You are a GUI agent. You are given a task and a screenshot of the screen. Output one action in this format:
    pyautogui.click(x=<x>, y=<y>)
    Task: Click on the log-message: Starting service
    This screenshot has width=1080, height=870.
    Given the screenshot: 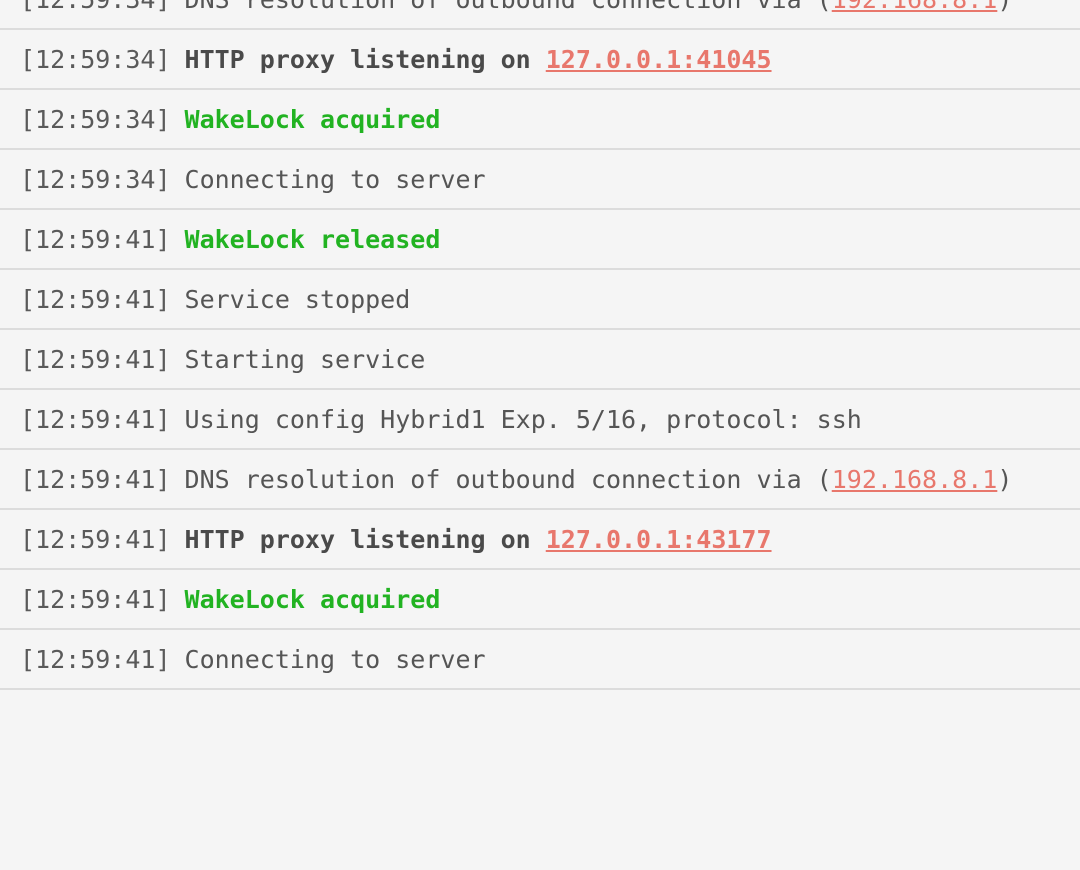 What is the action you would take?
    pyautogui.click(x=305, y=359)
    